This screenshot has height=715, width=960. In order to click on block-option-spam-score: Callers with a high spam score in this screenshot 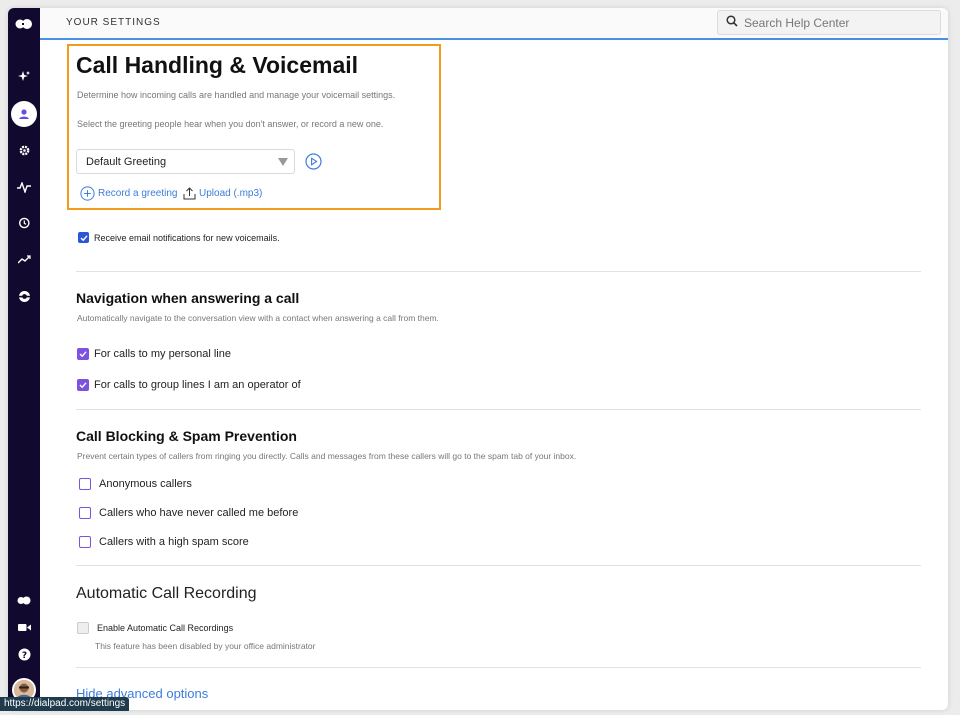, I will do `click(164, 542)`.